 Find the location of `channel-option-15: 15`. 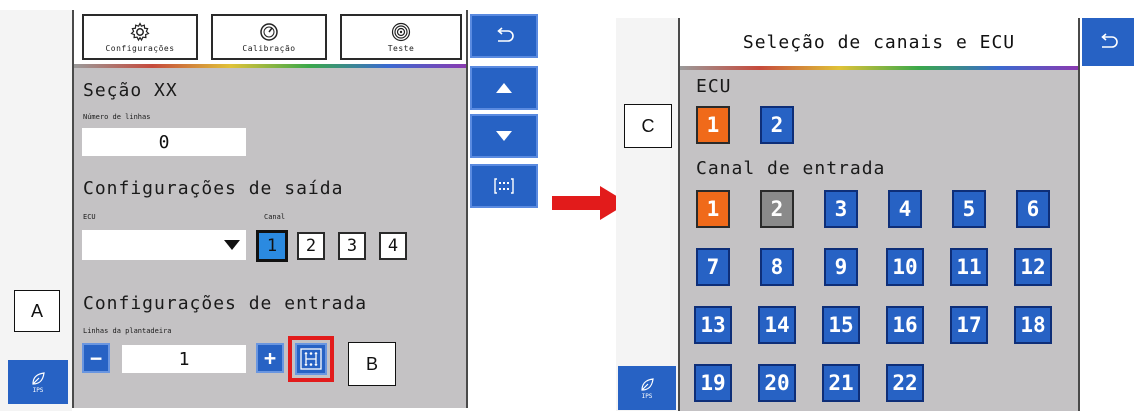

channel-option-15: 15 is located at coordinates (841, 325).